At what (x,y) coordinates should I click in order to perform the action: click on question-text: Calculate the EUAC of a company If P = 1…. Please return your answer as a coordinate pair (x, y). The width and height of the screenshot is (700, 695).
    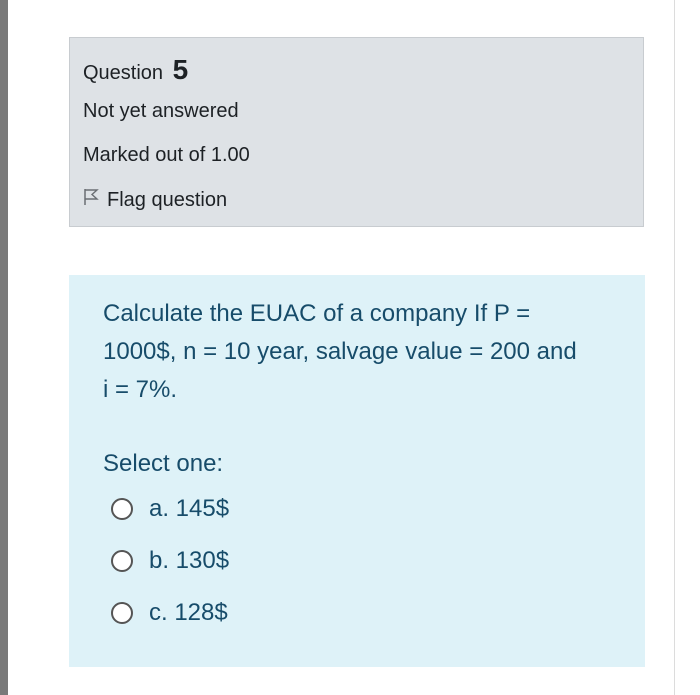
    Looking at the image, I should click on (363, 352).